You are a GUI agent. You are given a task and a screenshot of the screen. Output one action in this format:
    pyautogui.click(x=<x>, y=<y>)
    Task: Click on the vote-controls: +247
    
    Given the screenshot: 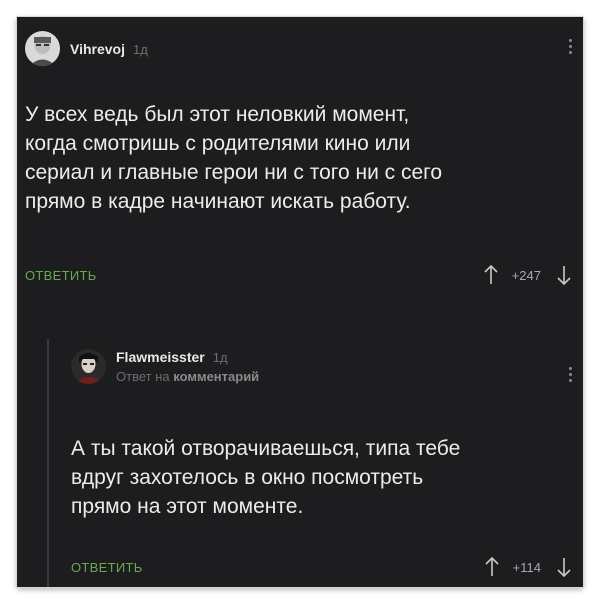 What is the action you would take?
    pyautogui.click(x=527, y=275)
    